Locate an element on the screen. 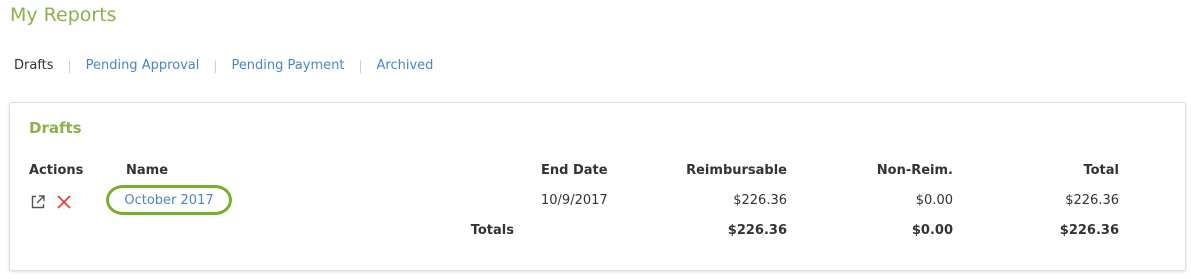 The height and width of the screenshot is (279, 1191). page-title: My Reports is located at coordinates (63, 15).